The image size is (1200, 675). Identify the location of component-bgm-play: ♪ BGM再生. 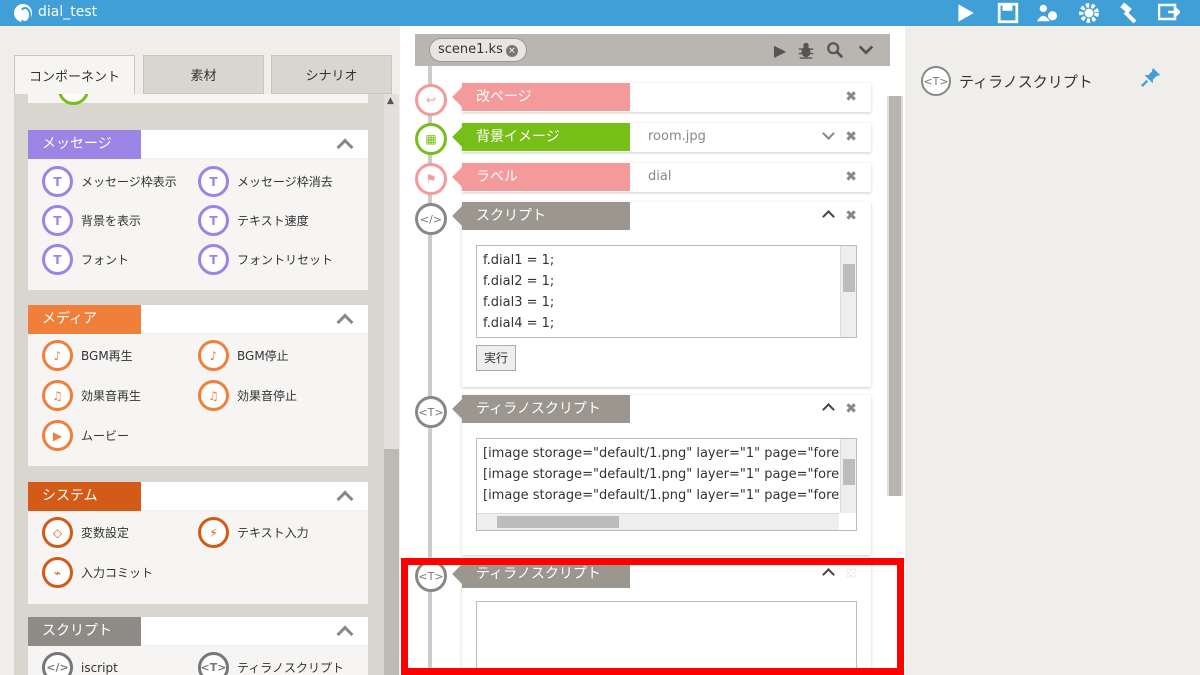
(87, 355).